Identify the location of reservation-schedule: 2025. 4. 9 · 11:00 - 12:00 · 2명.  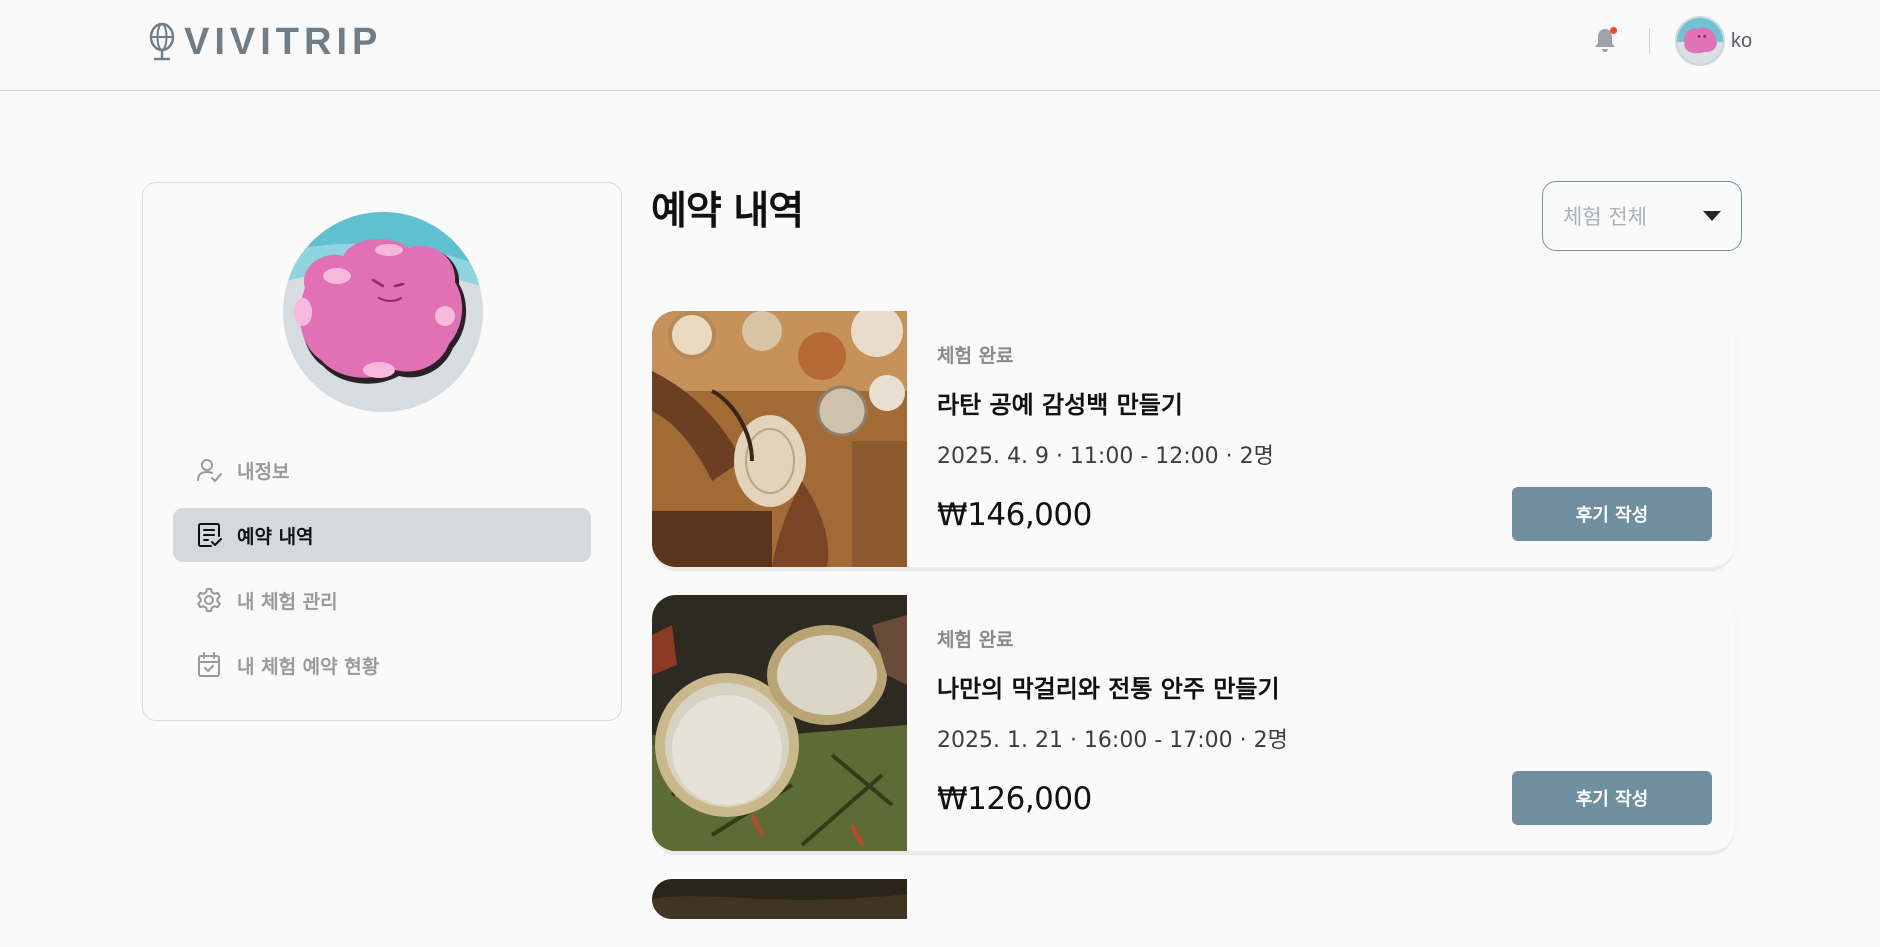
(1105, 456).